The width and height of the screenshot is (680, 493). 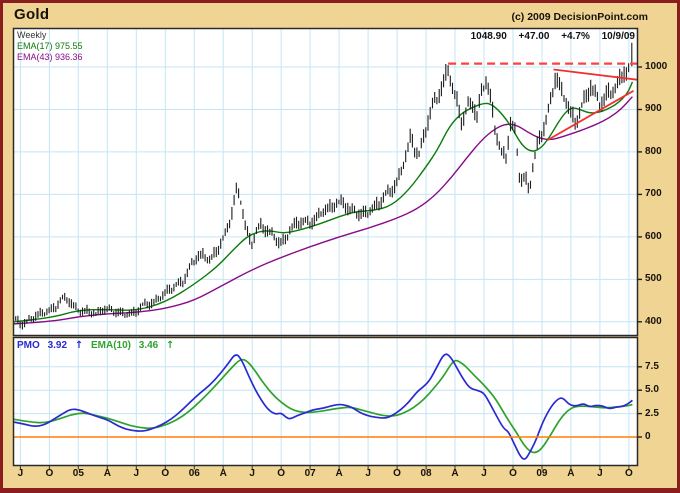 What do you see at coordinates (600, 473) in the screenshot?
I see `time-tick-20-J: J` at bounding box center [600, 473].